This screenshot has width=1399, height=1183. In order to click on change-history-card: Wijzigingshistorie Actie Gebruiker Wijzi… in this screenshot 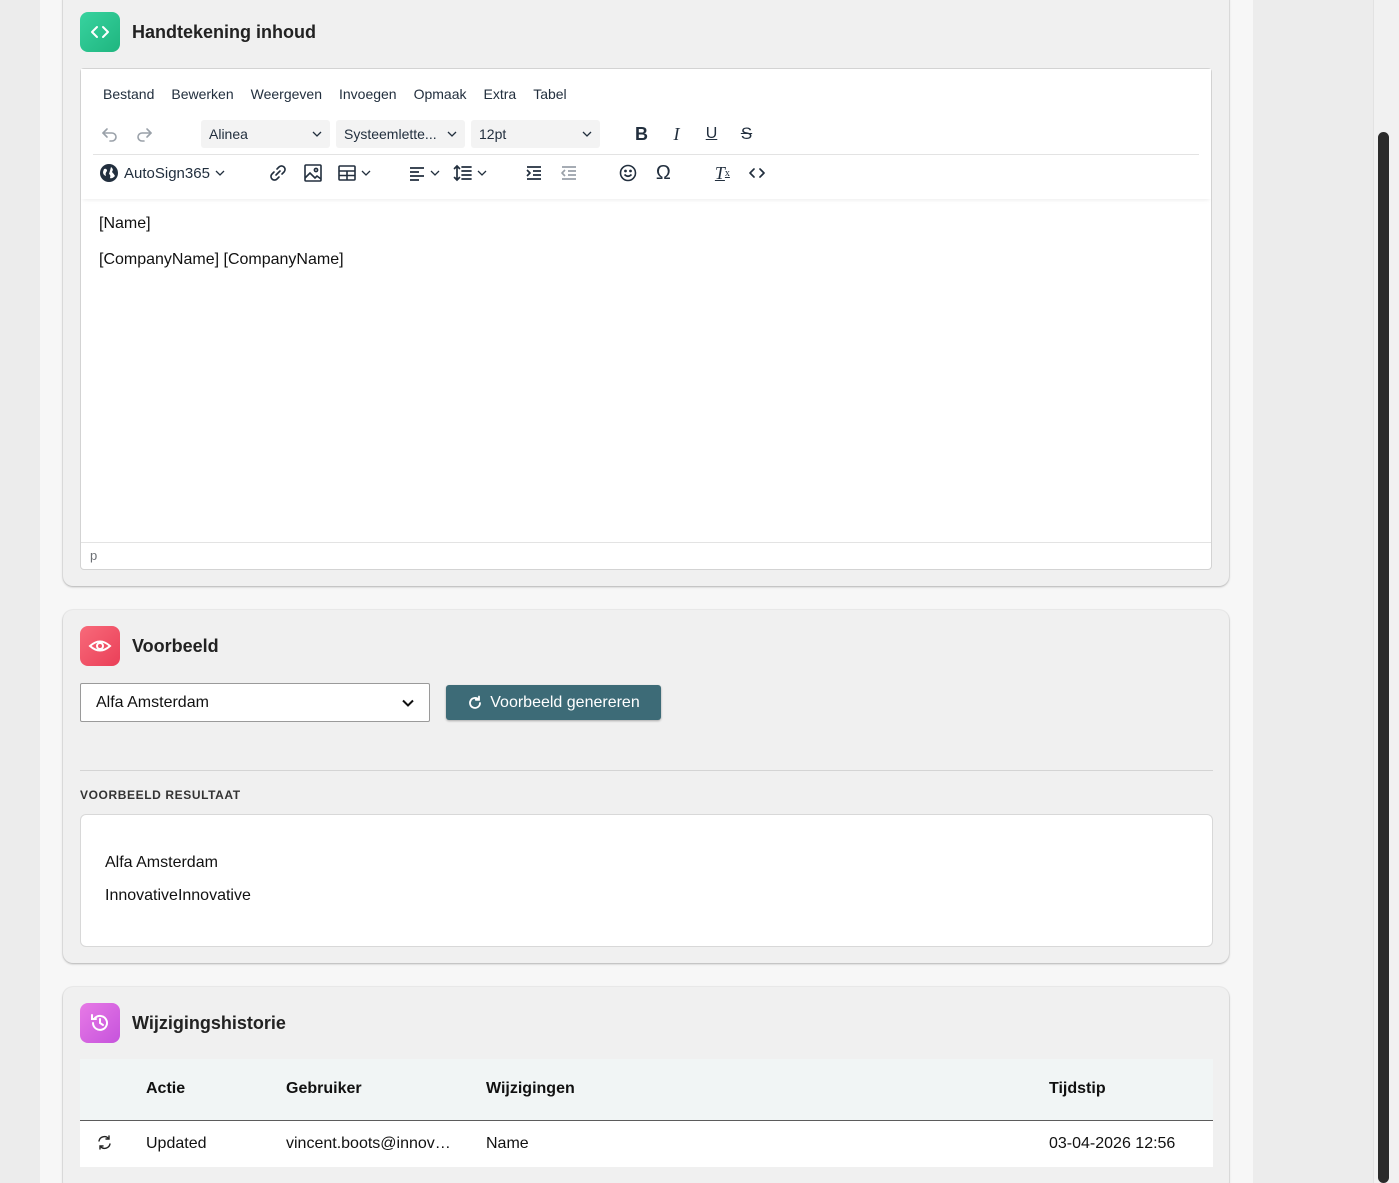, I will do `click(646, 1085)`.